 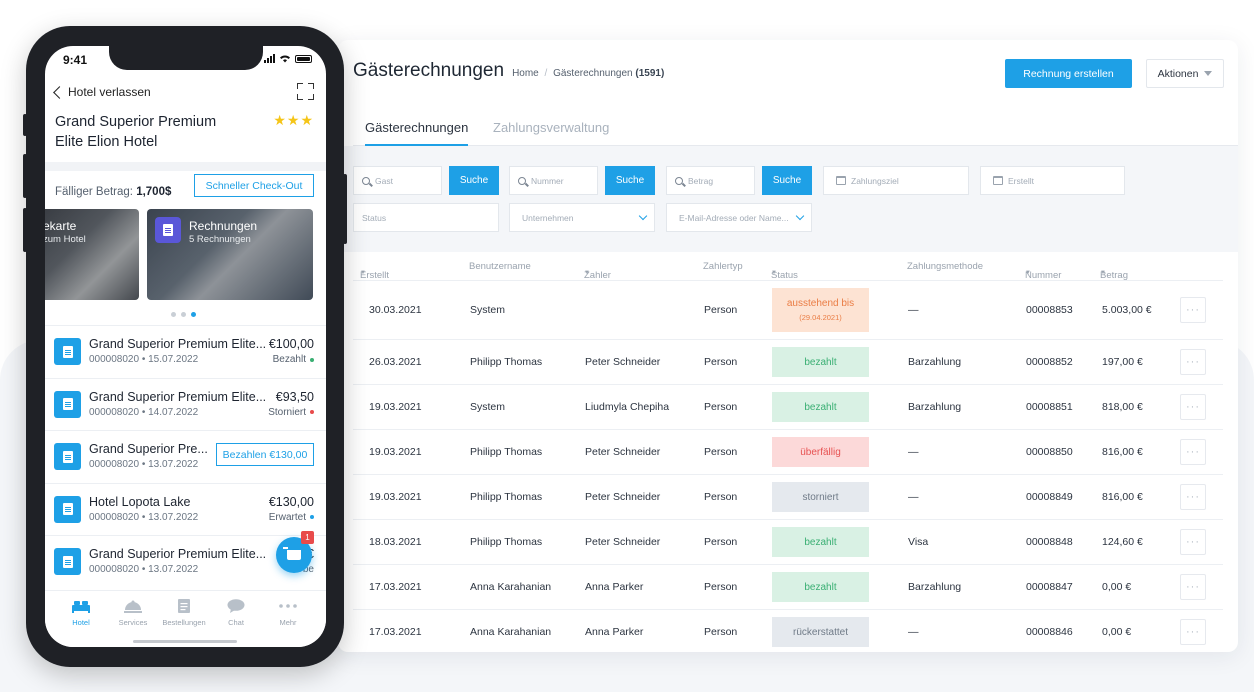 What do you see at coordinates (918, 542) in the screenshot?
I see `cell-method: Visa` at bounding box center [918, 542].